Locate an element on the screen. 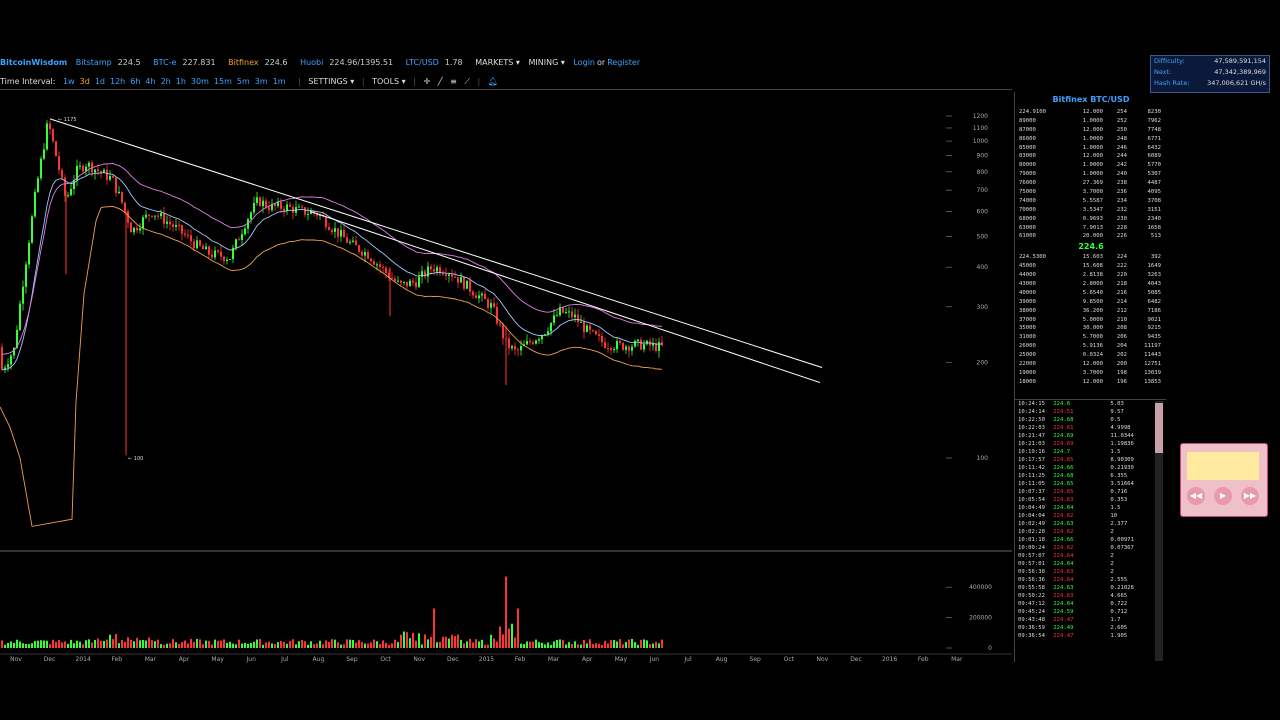 This screenshot has height=720, width=1280. rewind-icon: ◀◀ is located at coordinates (1196, 496).